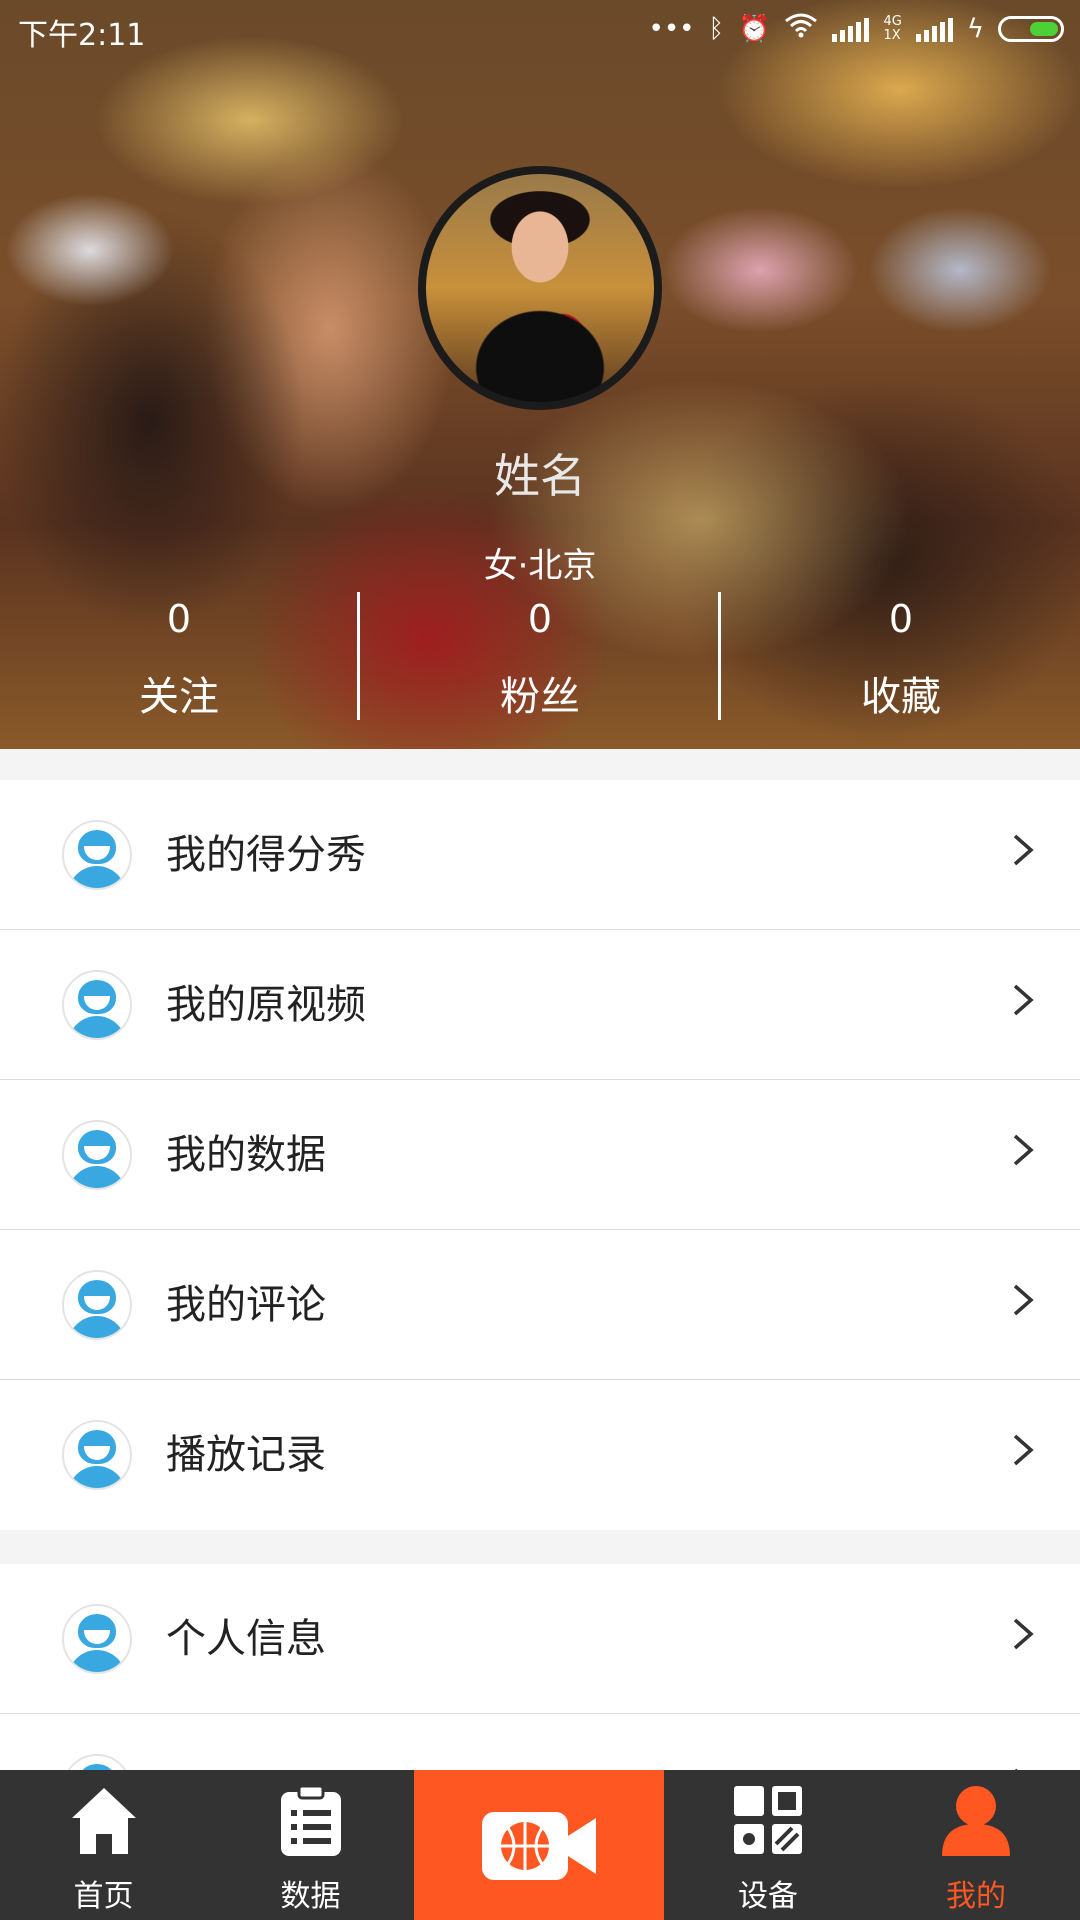 The image size is (1080, 1920). I want to click on menu-item-my-data: 我的数据, so click(540, 1155).